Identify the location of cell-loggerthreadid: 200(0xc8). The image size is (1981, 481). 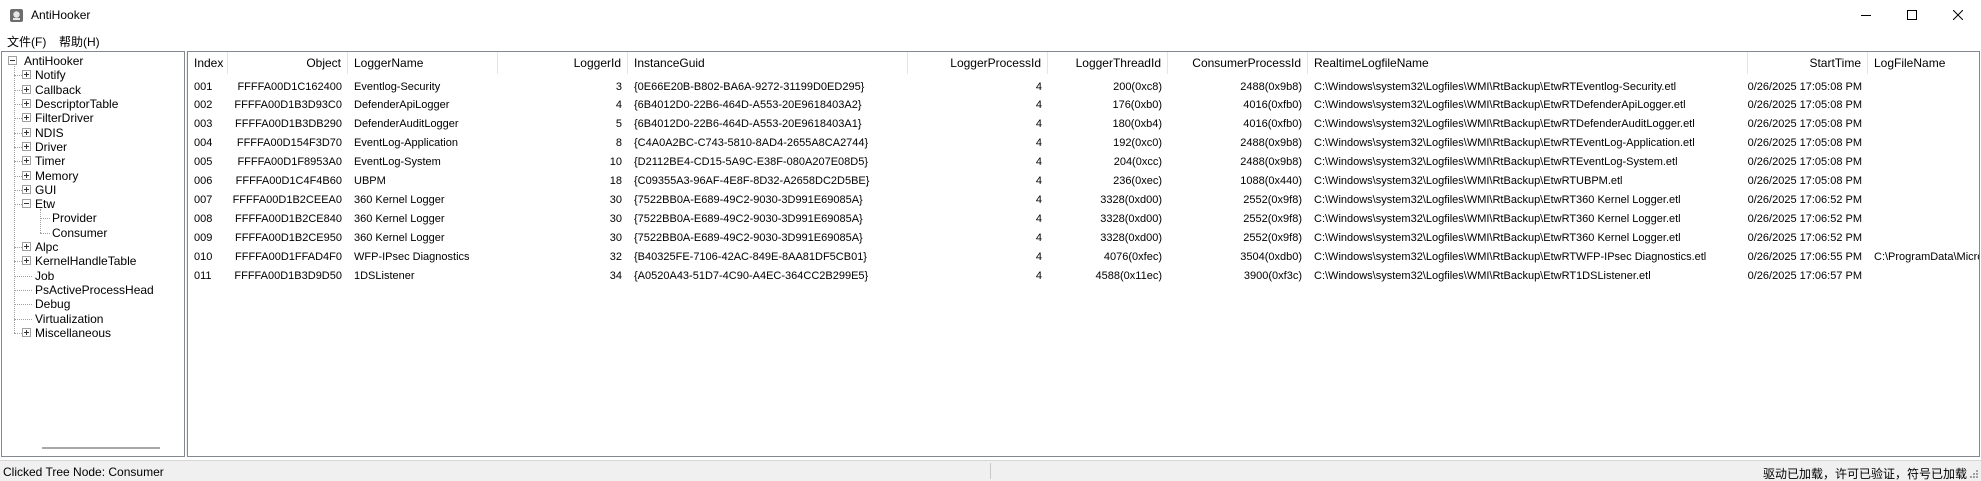
(1137, 86).